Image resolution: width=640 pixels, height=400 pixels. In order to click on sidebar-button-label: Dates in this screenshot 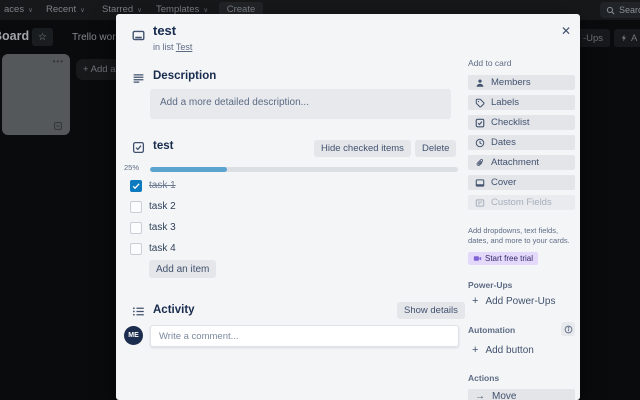, I will do `click(503, 142)`.